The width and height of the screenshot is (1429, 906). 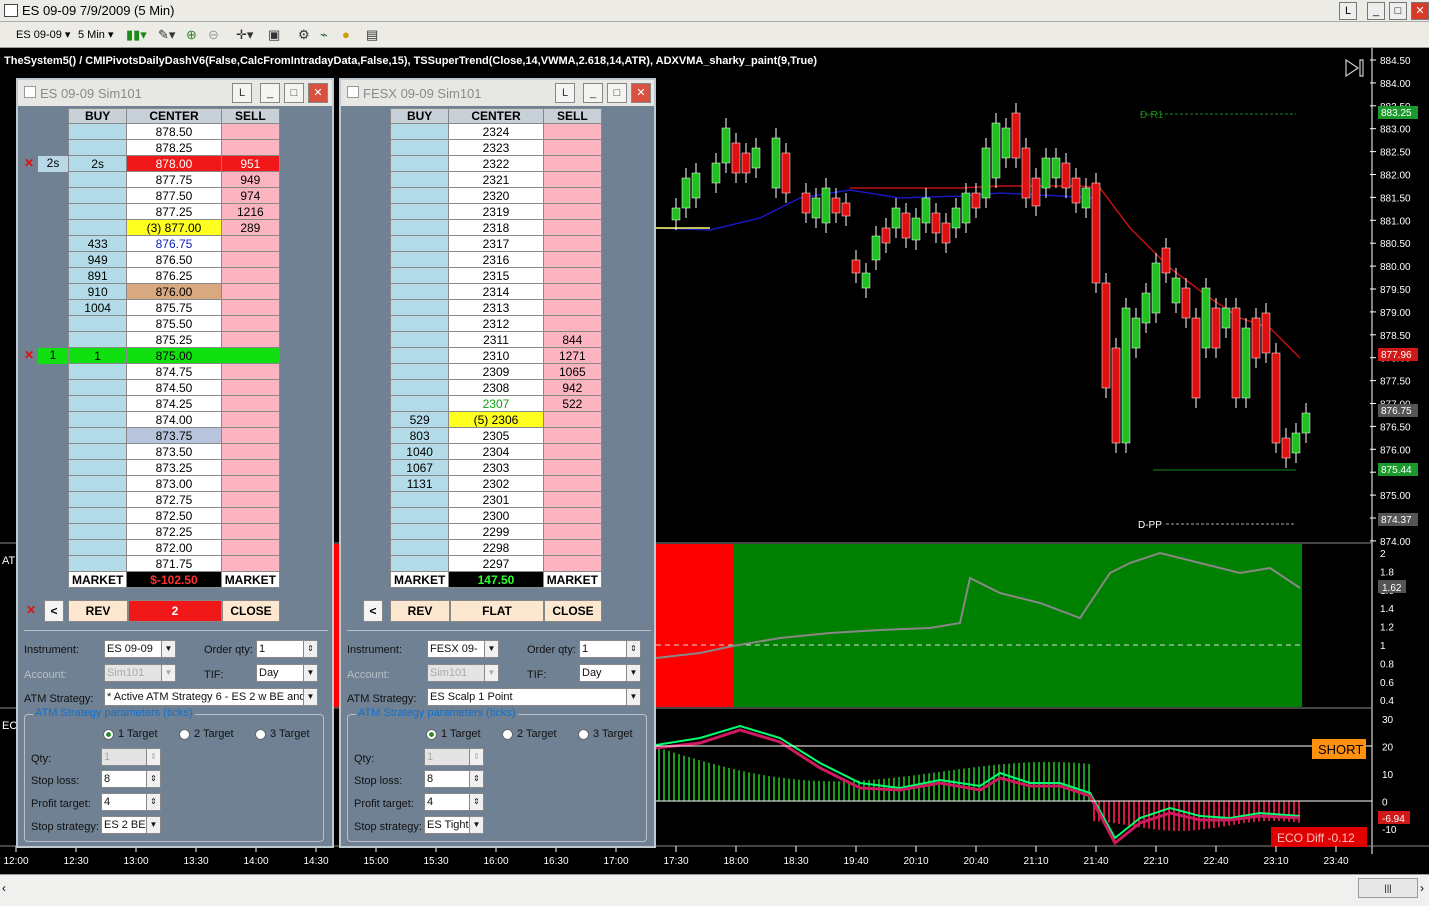 I want to click on target-2-radio: 2 Target, so click(x=206, y=734).